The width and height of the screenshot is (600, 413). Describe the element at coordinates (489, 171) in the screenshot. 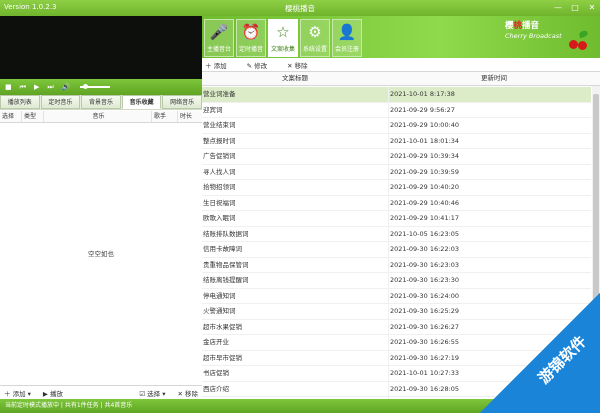

I see `row-time: 2021-09-29 10:39:59` at that location.